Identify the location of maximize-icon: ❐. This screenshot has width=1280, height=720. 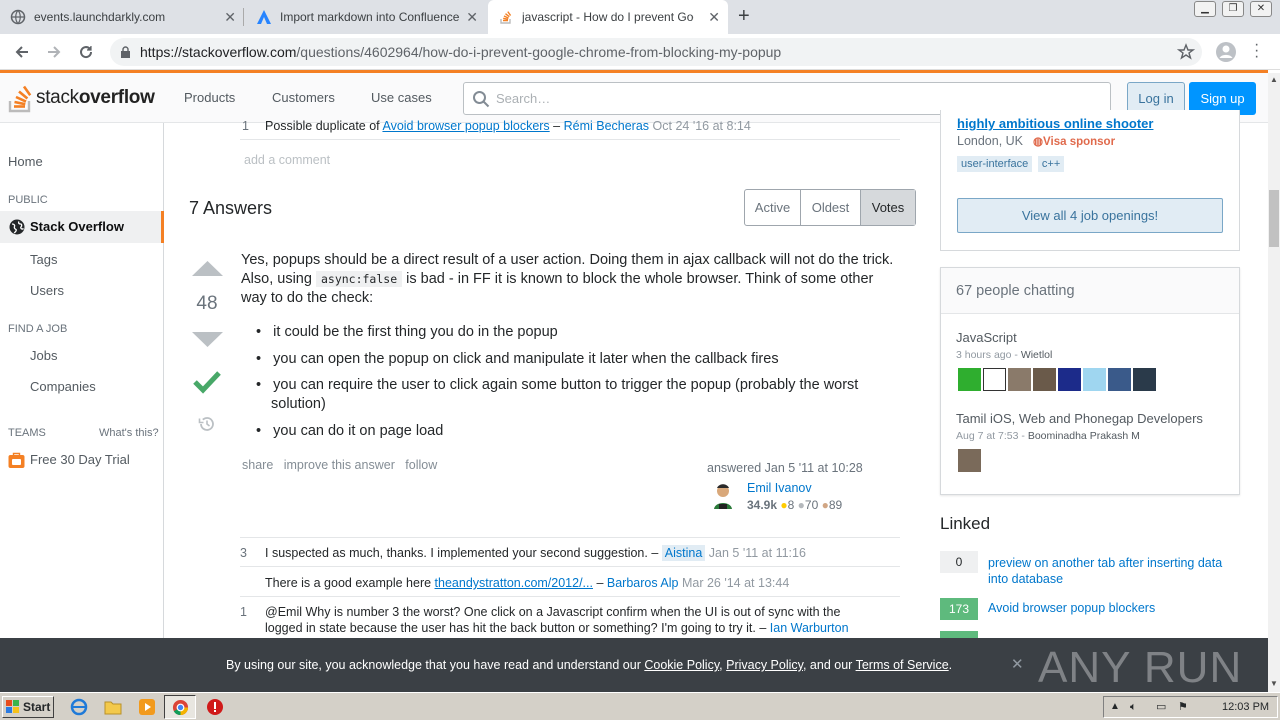
(1233, 9).